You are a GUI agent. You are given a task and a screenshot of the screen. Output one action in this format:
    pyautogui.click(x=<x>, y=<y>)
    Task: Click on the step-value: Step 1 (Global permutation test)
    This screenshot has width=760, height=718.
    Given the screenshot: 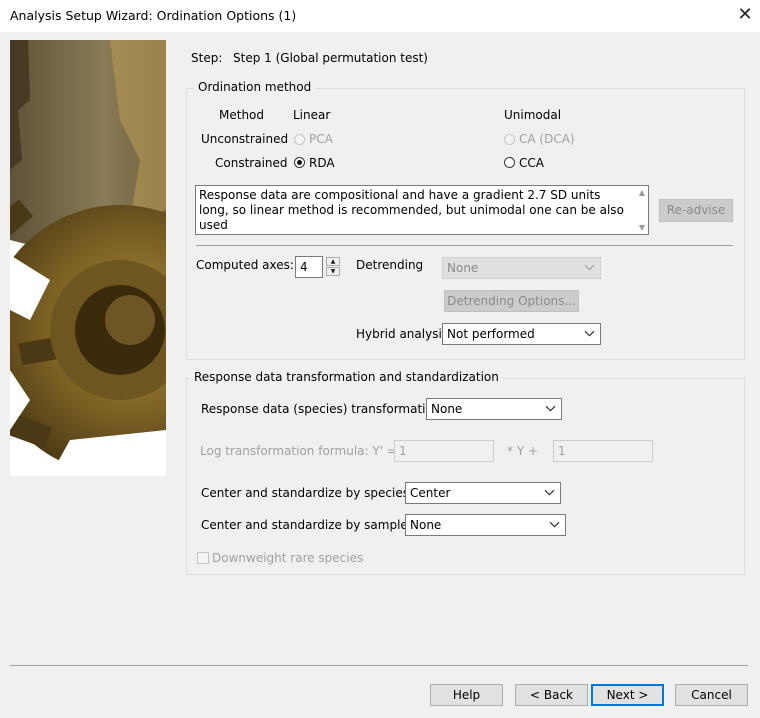 What is the action you would take?
    pyautogui.click(x=330, y=58)
    